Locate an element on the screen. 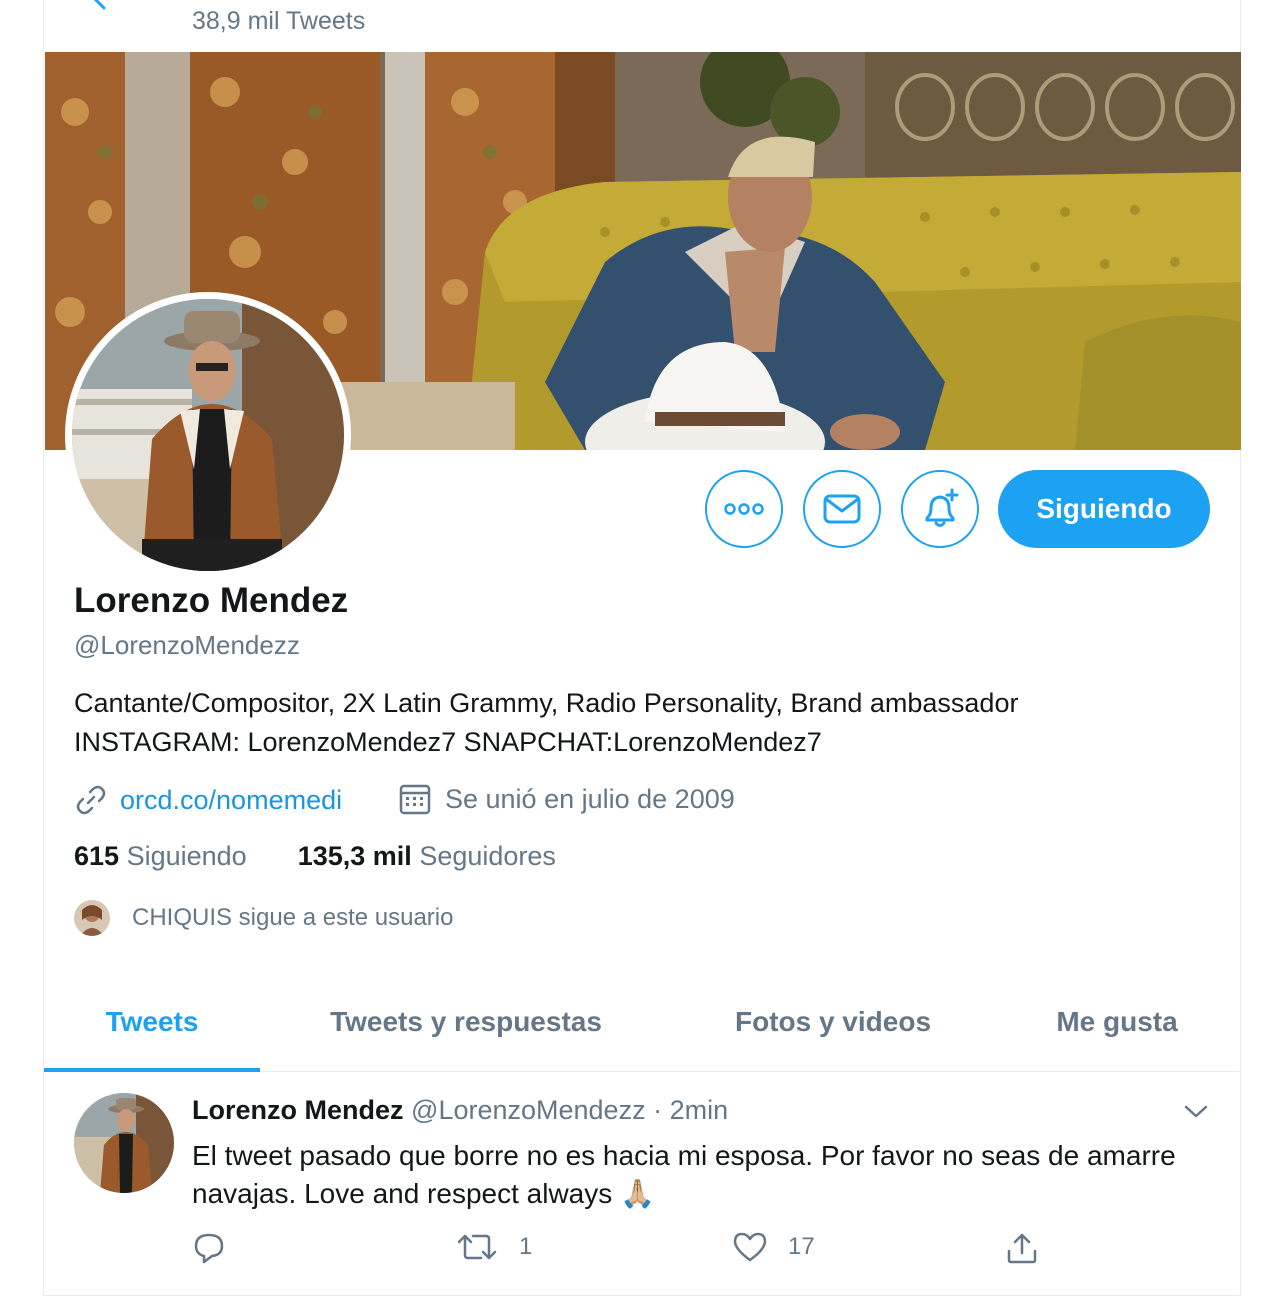  website-link: orcd.co/nomemedi is located at coordinates (231, 800).